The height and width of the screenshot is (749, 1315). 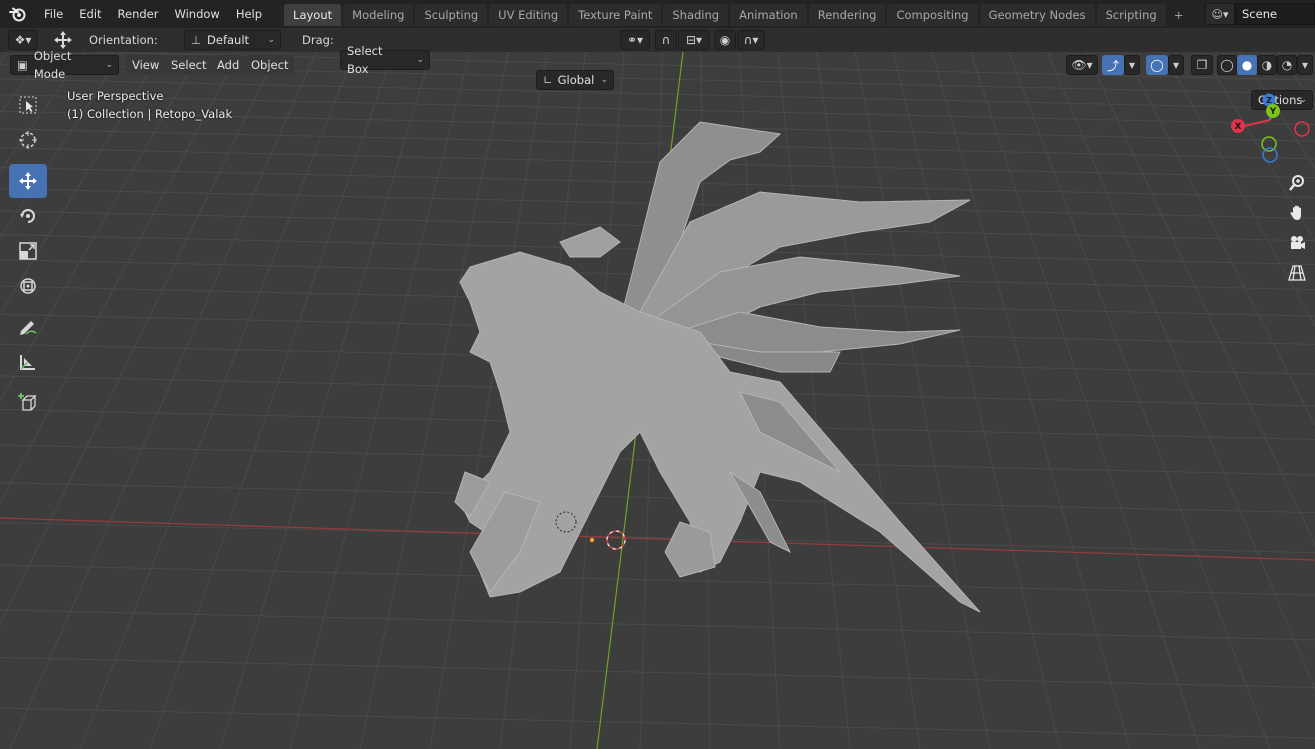 What do you see at coordinates (1113, 65) in the screenshot?
I see `gizmo-toggle-icon: ⤴` at bounding box center [1113, 65].